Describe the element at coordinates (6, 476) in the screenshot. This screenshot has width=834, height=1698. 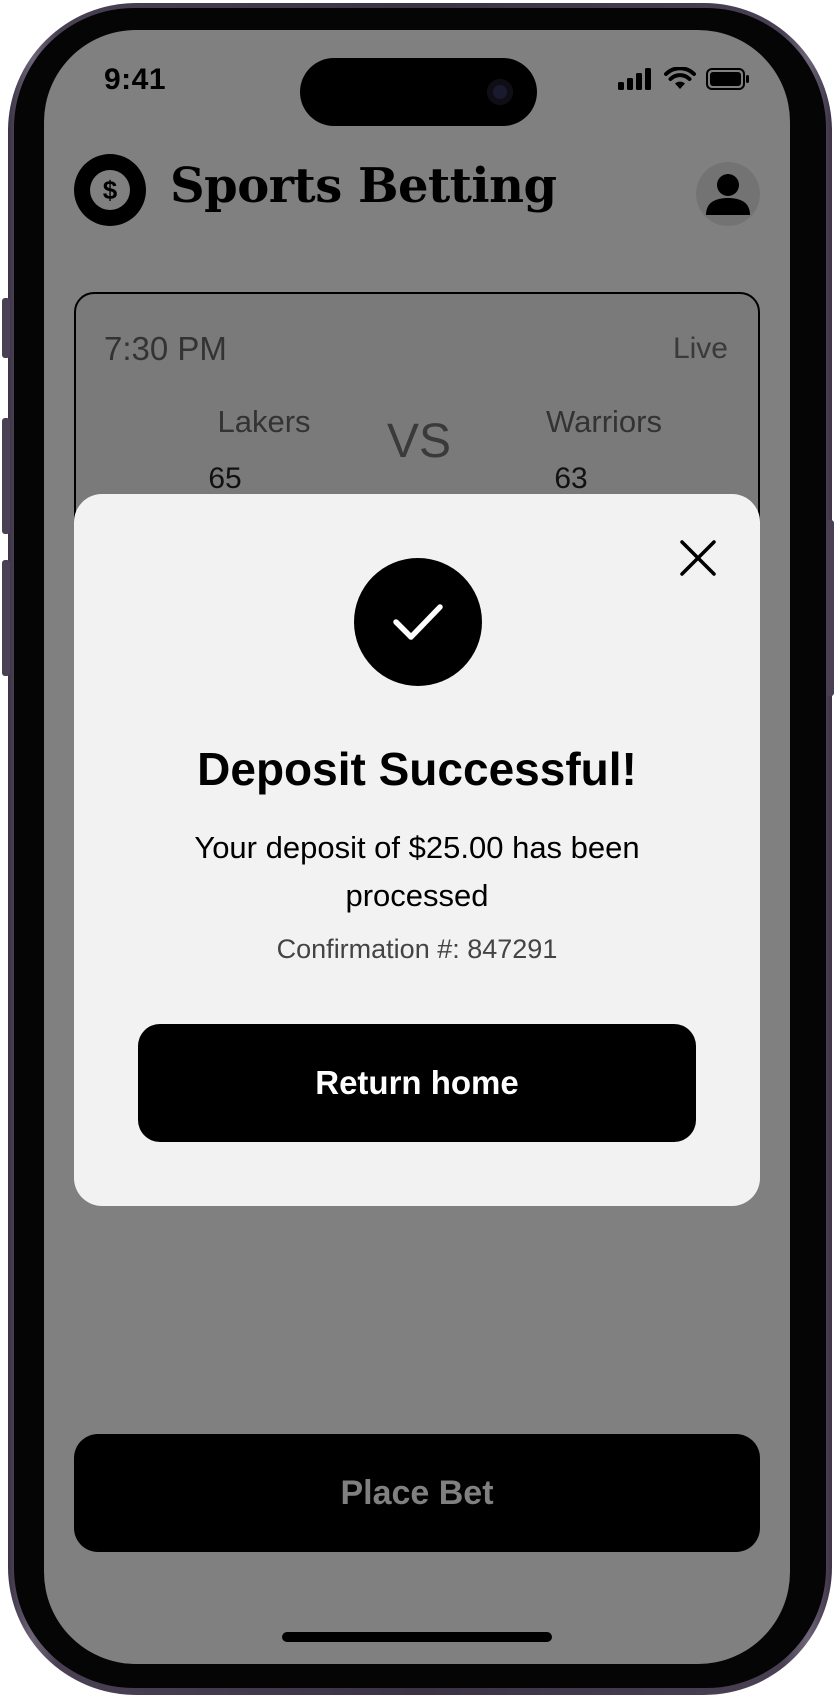
I see `volume-up-button` at that location.